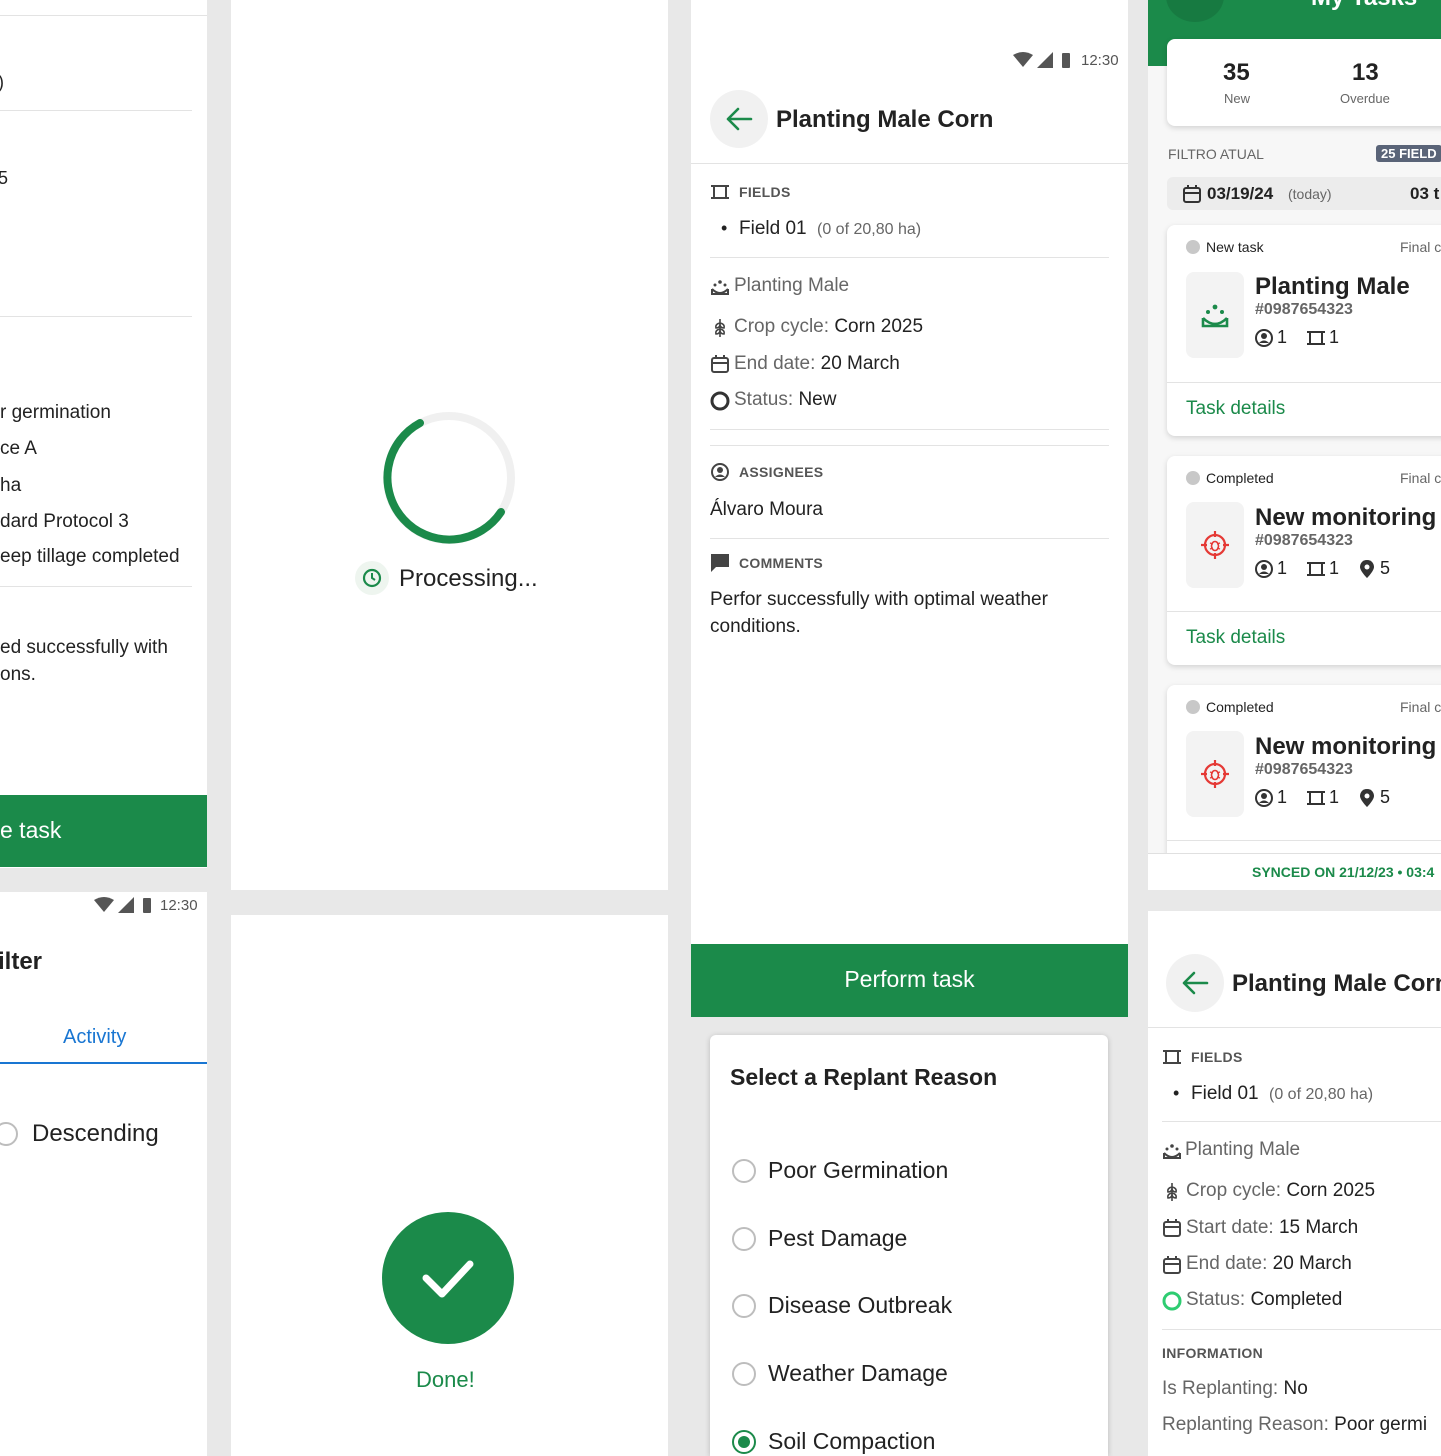 Image resolution: width=1441 pixels, height=1456 pixels. Describe the element at coordinates (9, 1134) in the screenshot. I see `descending-radio` at that location.